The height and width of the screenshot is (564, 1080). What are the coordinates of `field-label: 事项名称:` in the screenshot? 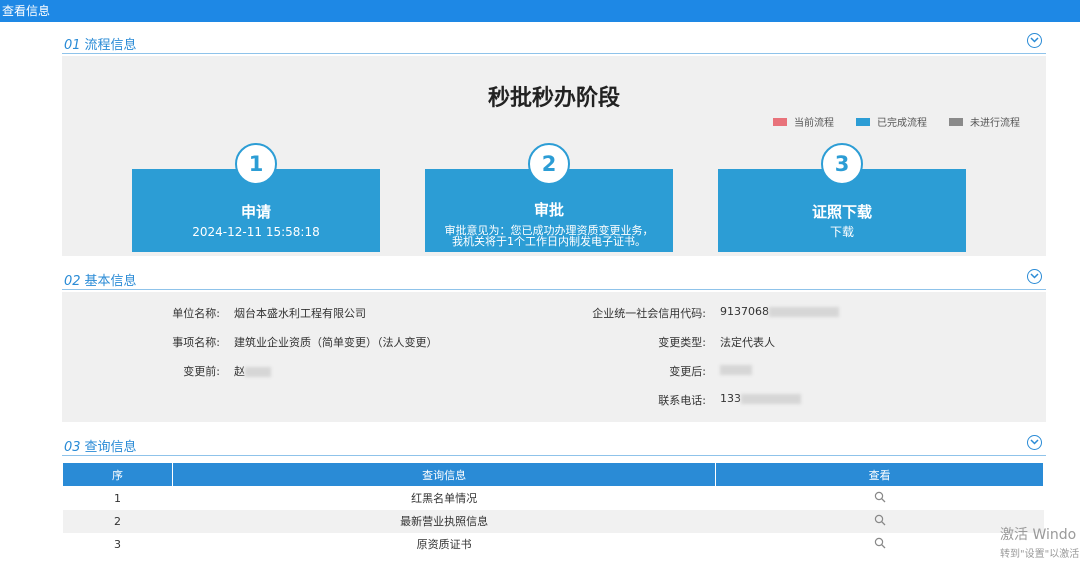 It's located at (196, 342).